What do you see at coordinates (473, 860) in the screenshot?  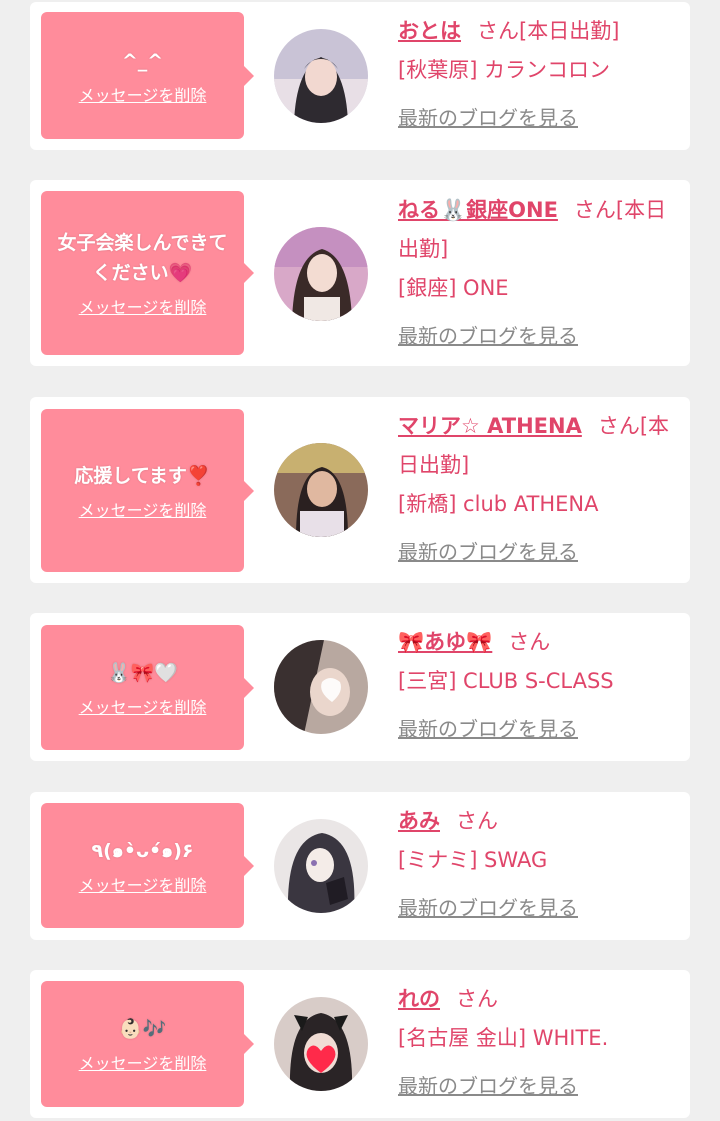 I see `shop-label: [ミナミ] SWAG` at bounding box center [473, 860].